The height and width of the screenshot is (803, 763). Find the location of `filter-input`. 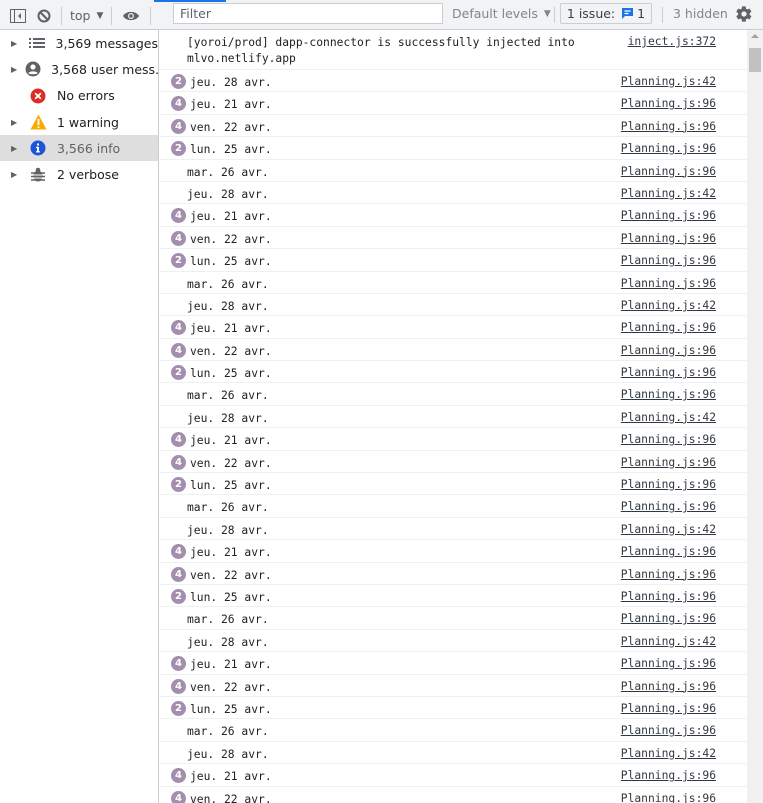

filter-input is located at coordinates (308, 13).